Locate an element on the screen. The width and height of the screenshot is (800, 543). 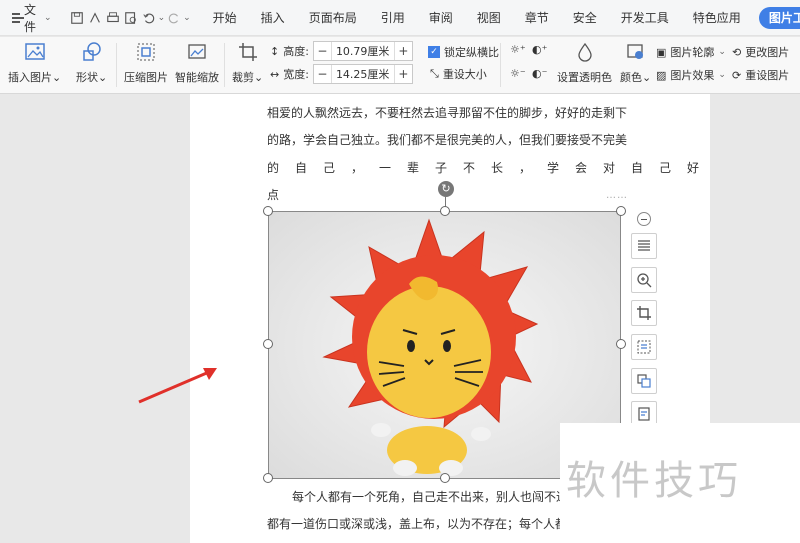
brightness-down-button: ☼⁻ is located at coordinates (518, 73).